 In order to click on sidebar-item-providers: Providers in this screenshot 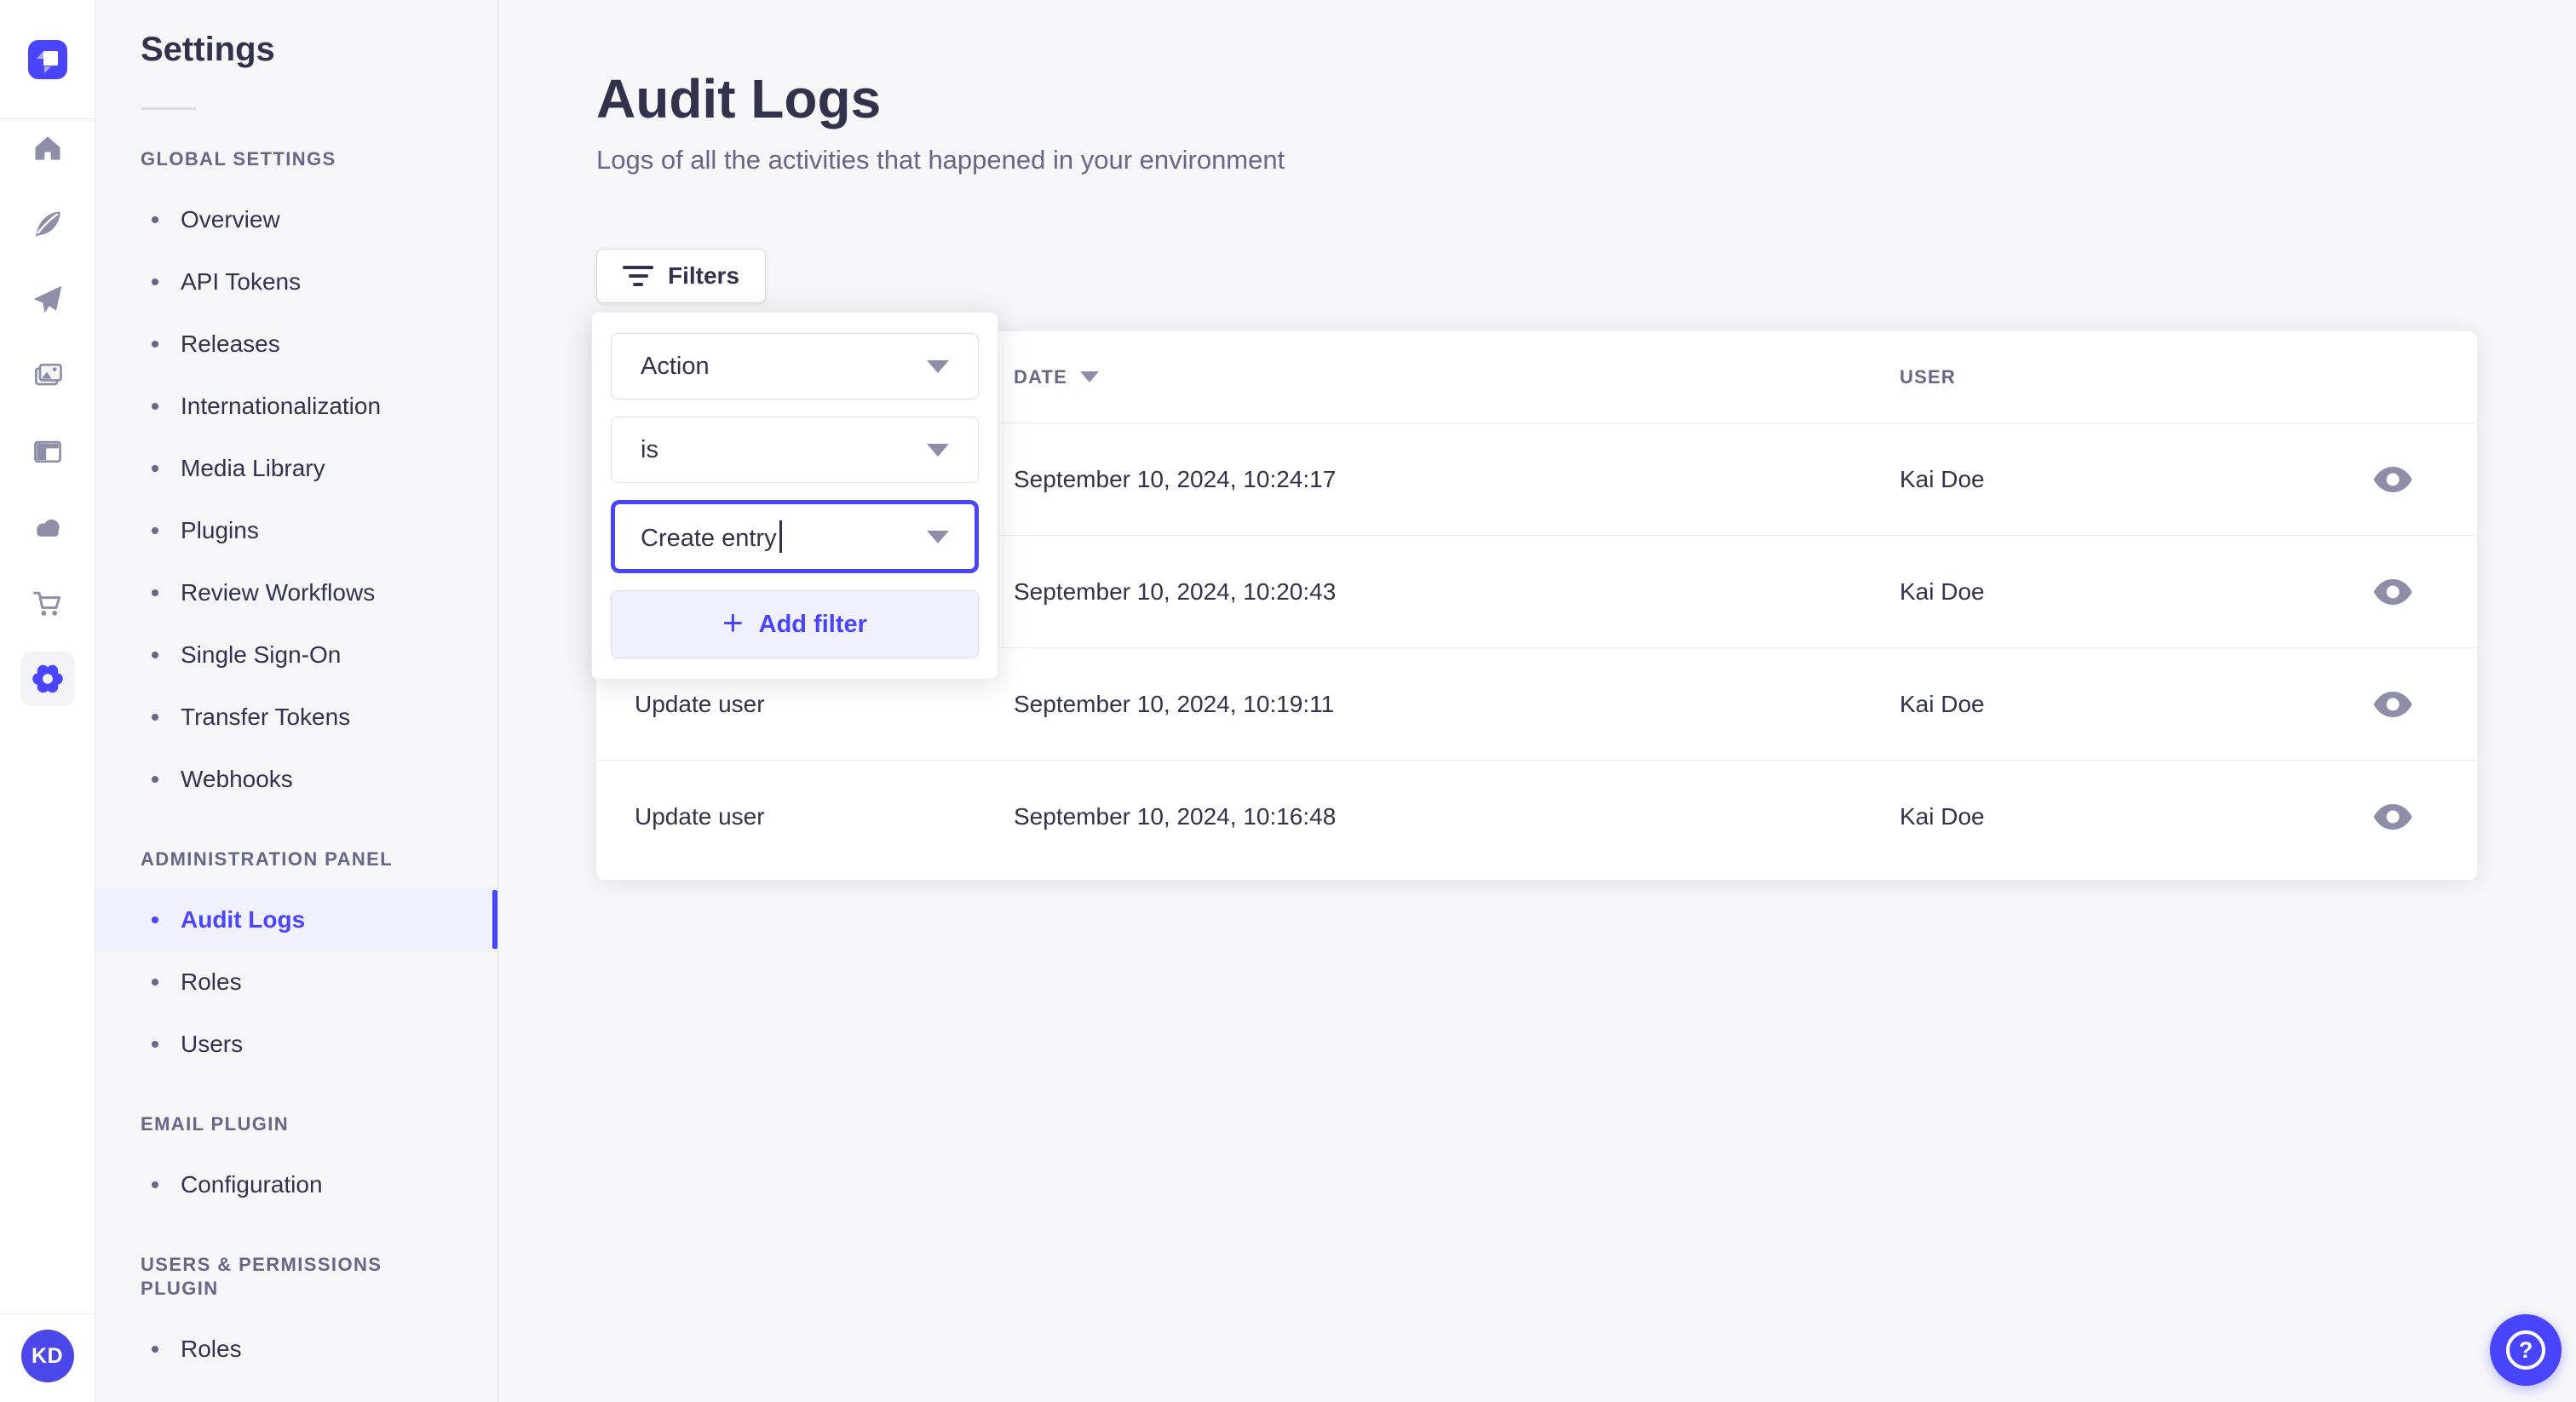, I will do `click(296, 1391)`.